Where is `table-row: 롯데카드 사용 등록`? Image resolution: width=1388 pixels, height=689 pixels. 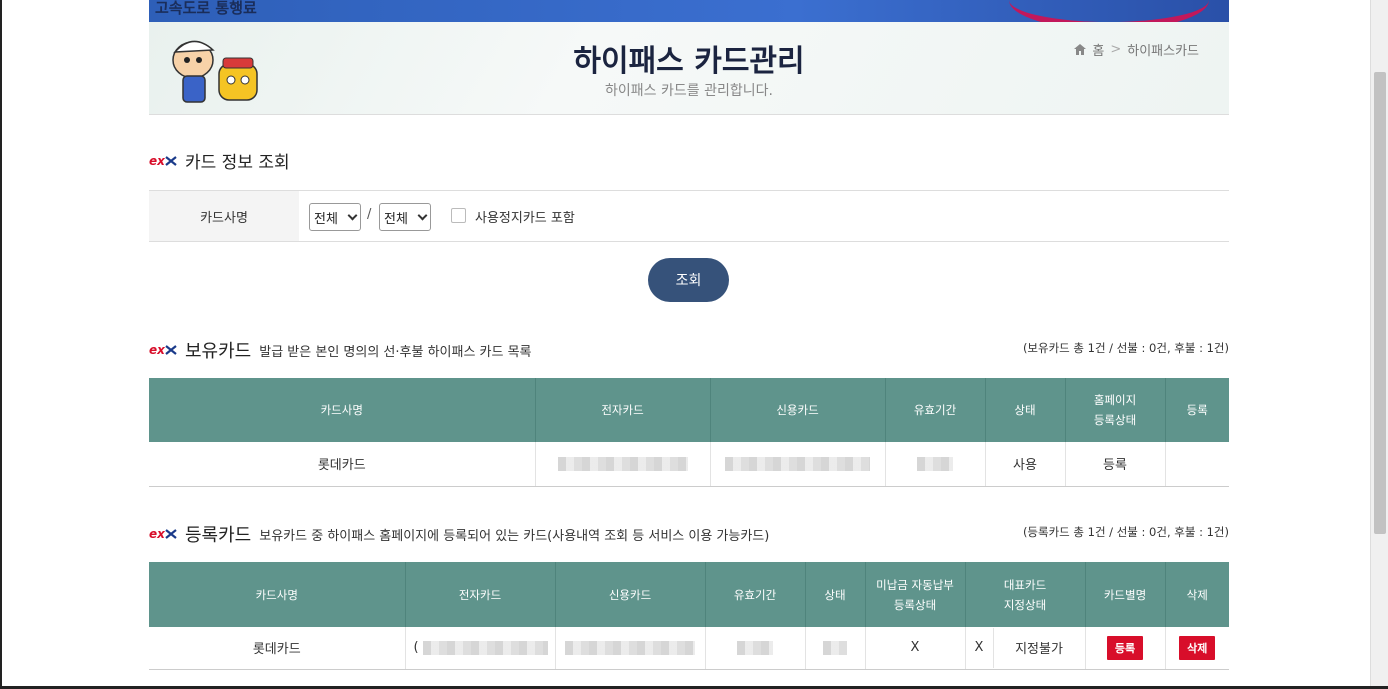 table-row: 롯데카드 사용 등록 is located at coordinates (689, 464).